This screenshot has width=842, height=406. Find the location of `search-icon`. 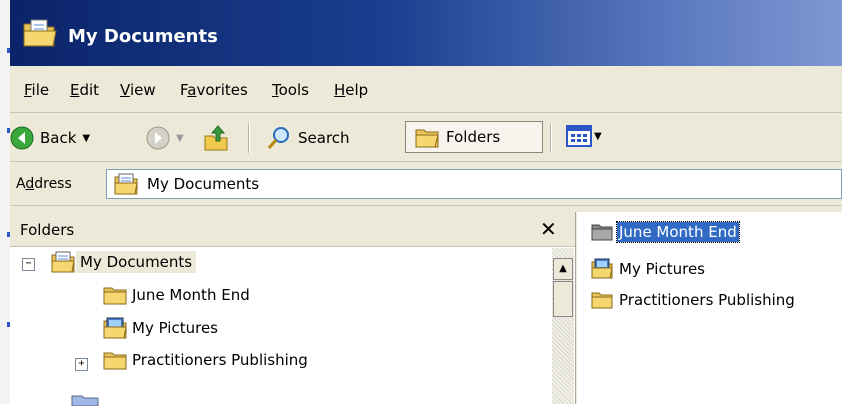

search-icon is located at coordinates (278, 138).